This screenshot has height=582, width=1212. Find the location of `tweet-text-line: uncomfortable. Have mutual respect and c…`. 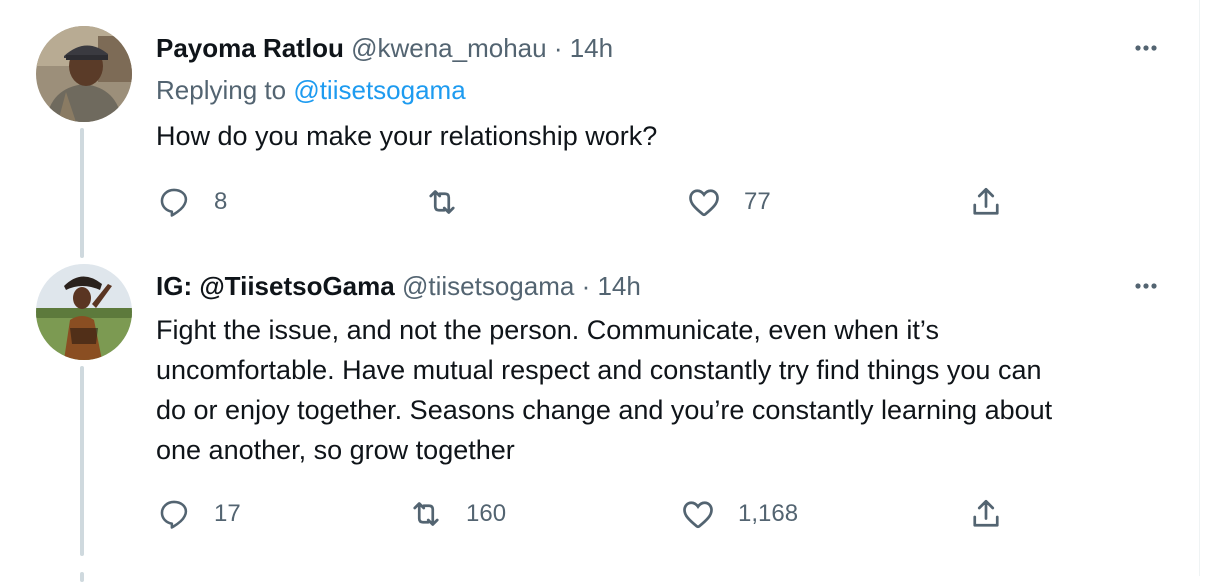

tweet-text-line: uncomfortable. Have mutual respect and c… is located at coordinates (599, 370).